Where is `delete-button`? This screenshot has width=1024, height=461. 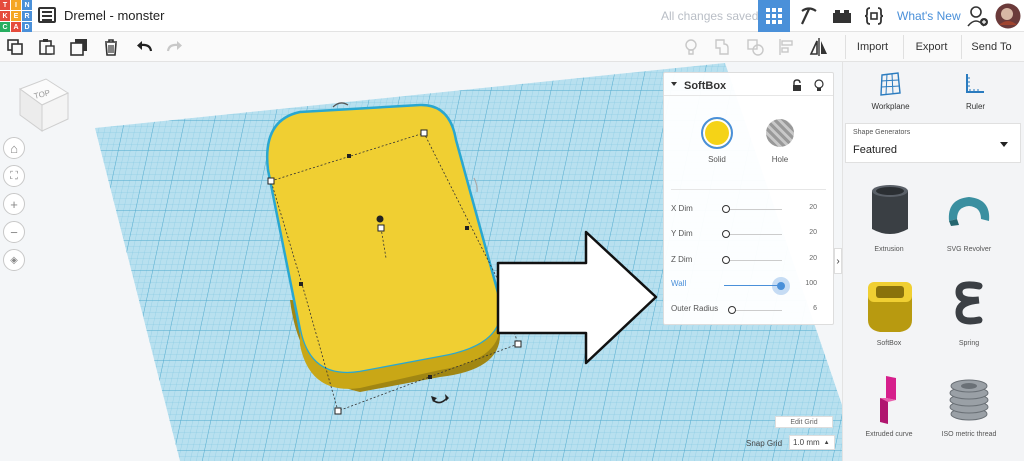
delete-button is located at coordinates (111, 47).